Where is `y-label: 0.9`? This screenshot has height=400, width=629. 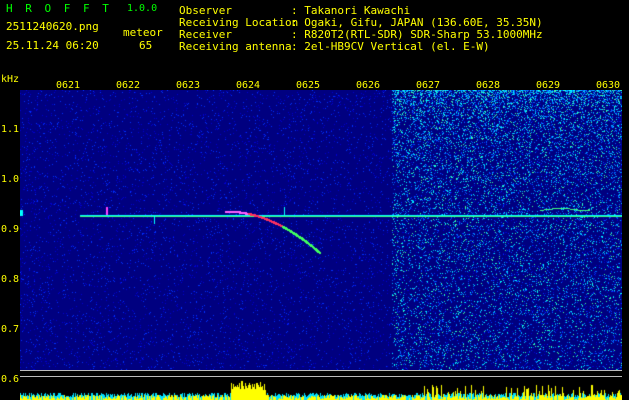
y-label: 0.9 is located at coordinates (10, 229).